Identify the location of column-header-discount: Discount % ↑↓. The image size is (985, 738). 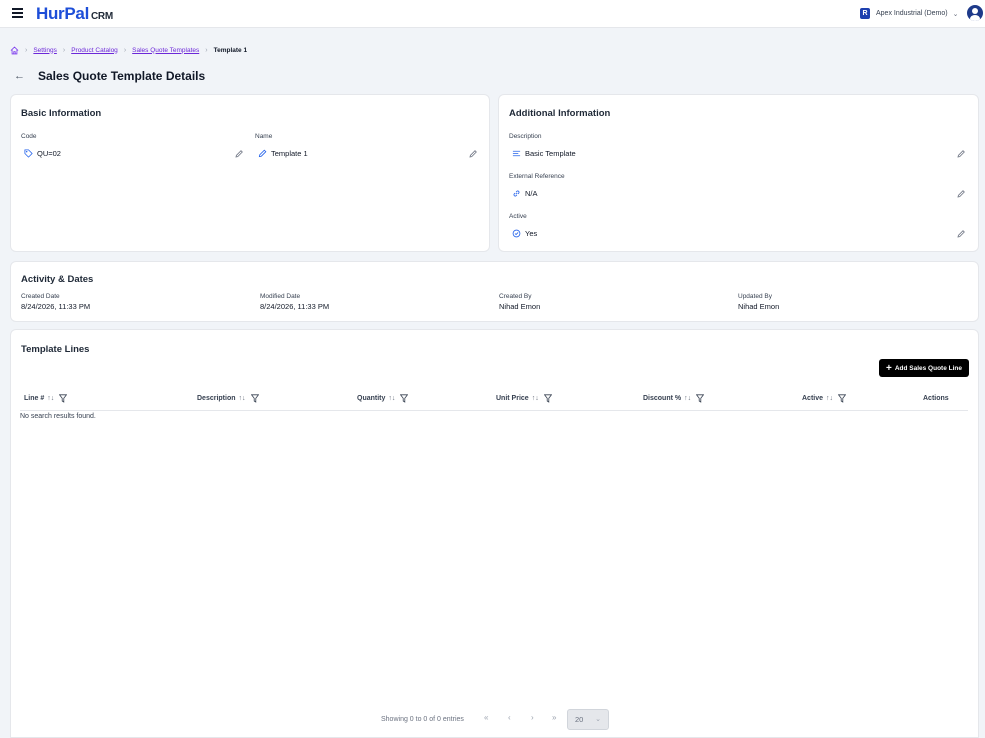
(674, 398).